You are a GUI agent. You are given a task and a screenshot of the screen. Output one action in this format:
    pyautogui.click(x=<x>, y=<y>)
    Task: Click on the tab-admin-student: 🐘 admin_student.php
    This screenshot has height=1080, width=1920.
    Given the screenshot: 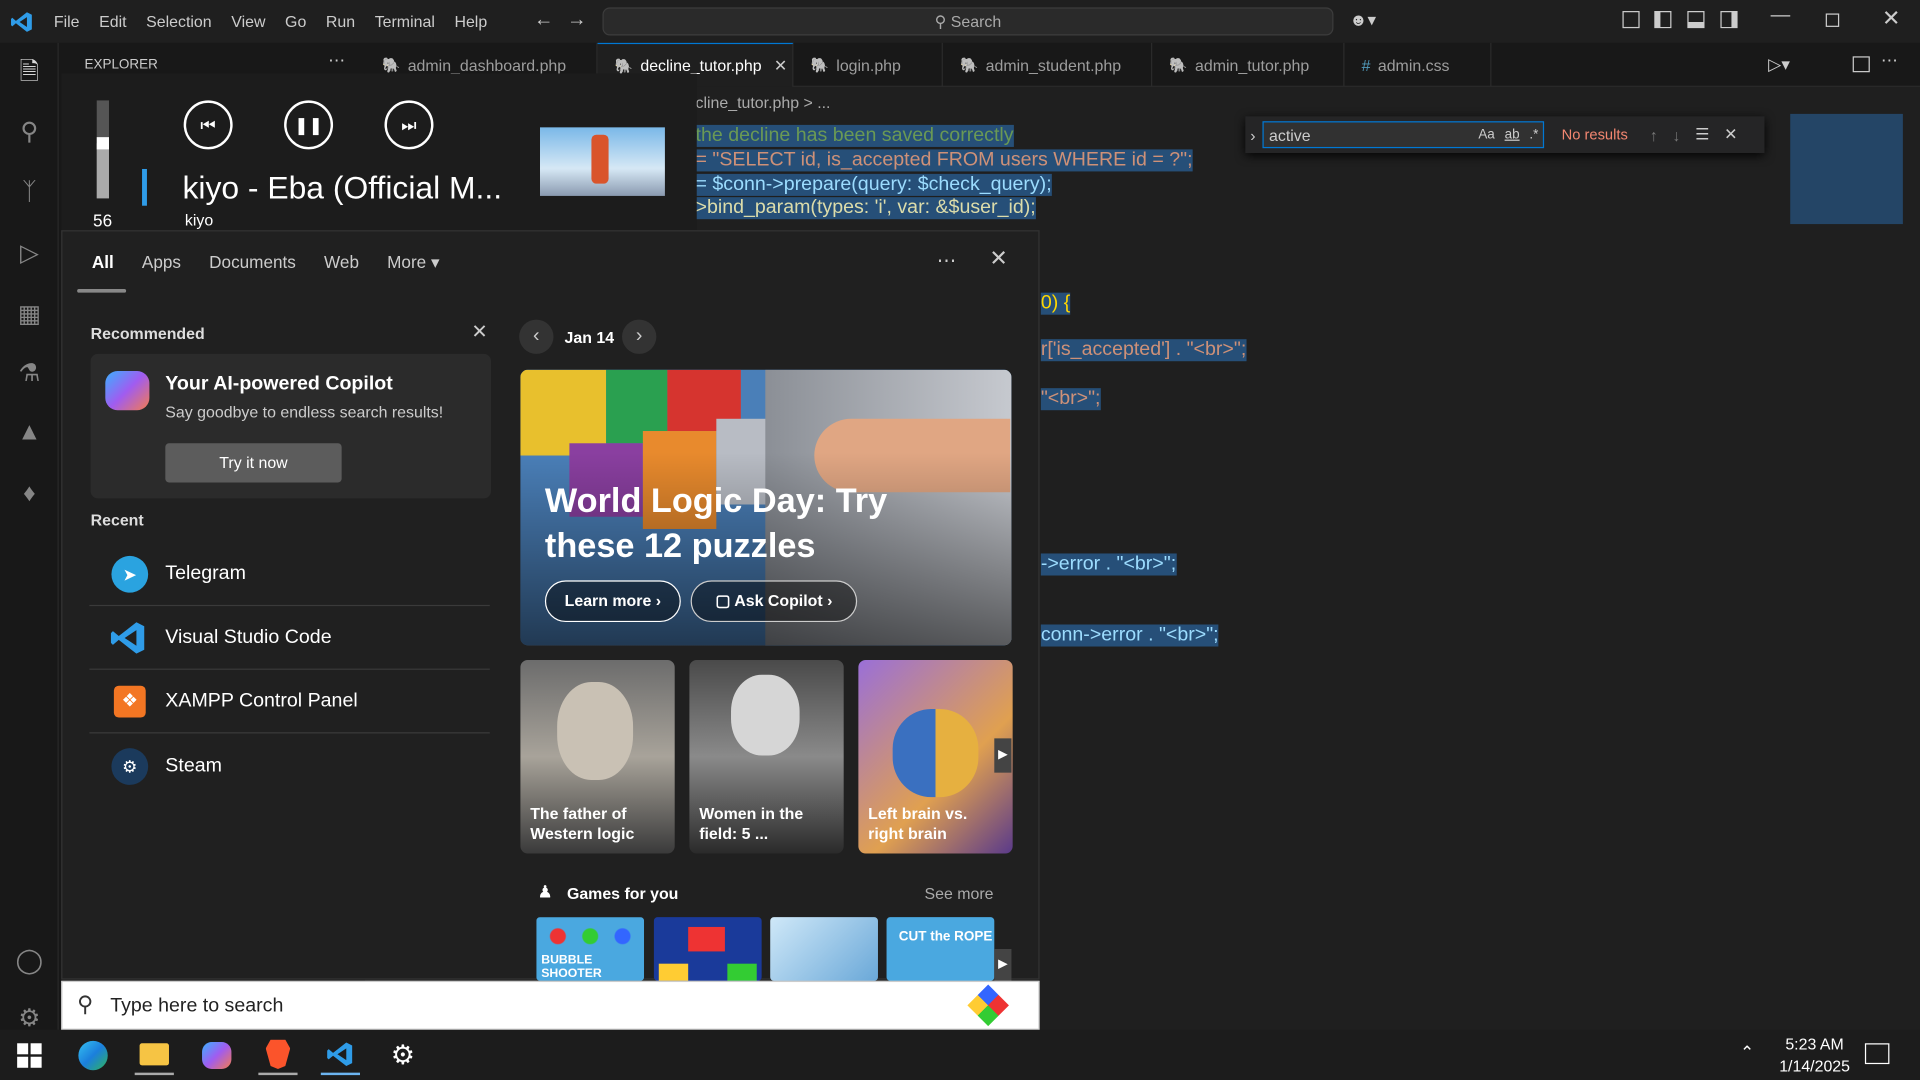 What is the action you would take?
    pyautogui.click(x=1048, y=64)
    